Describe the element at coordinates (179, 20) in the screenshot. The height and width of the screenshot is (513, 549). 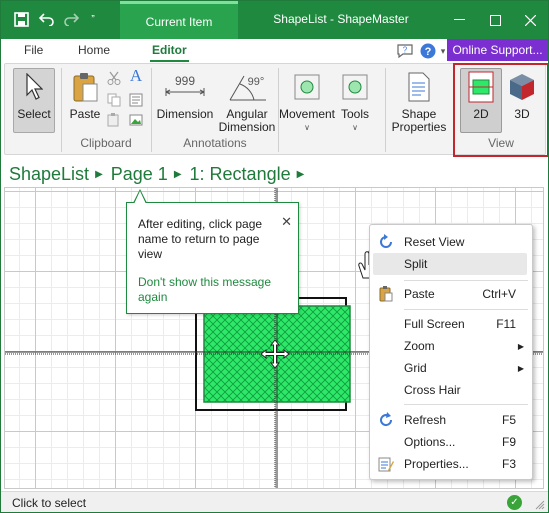
I see `current-item-tab: Current Item` at that location.